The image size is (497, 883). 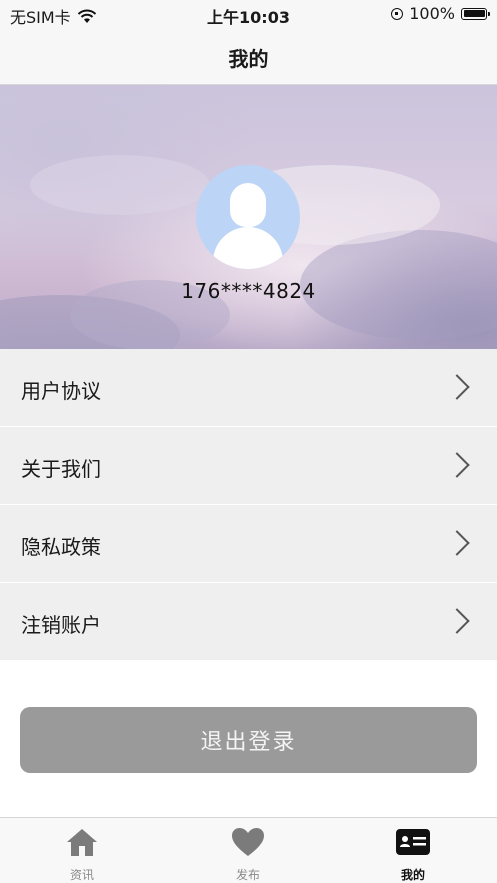 What do you see at coordinates (432, 13) in the screenshot?
I see `battery-percent: 100%` at bounding box center [432, 13].